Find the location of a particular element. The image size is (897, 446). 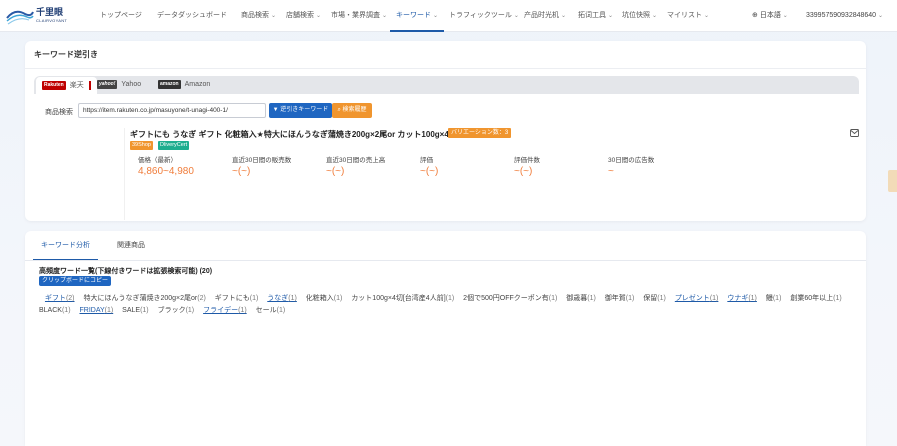

stat-label-sales-30d: 直近30日間の販売数 is located at coordinates (262, 160).